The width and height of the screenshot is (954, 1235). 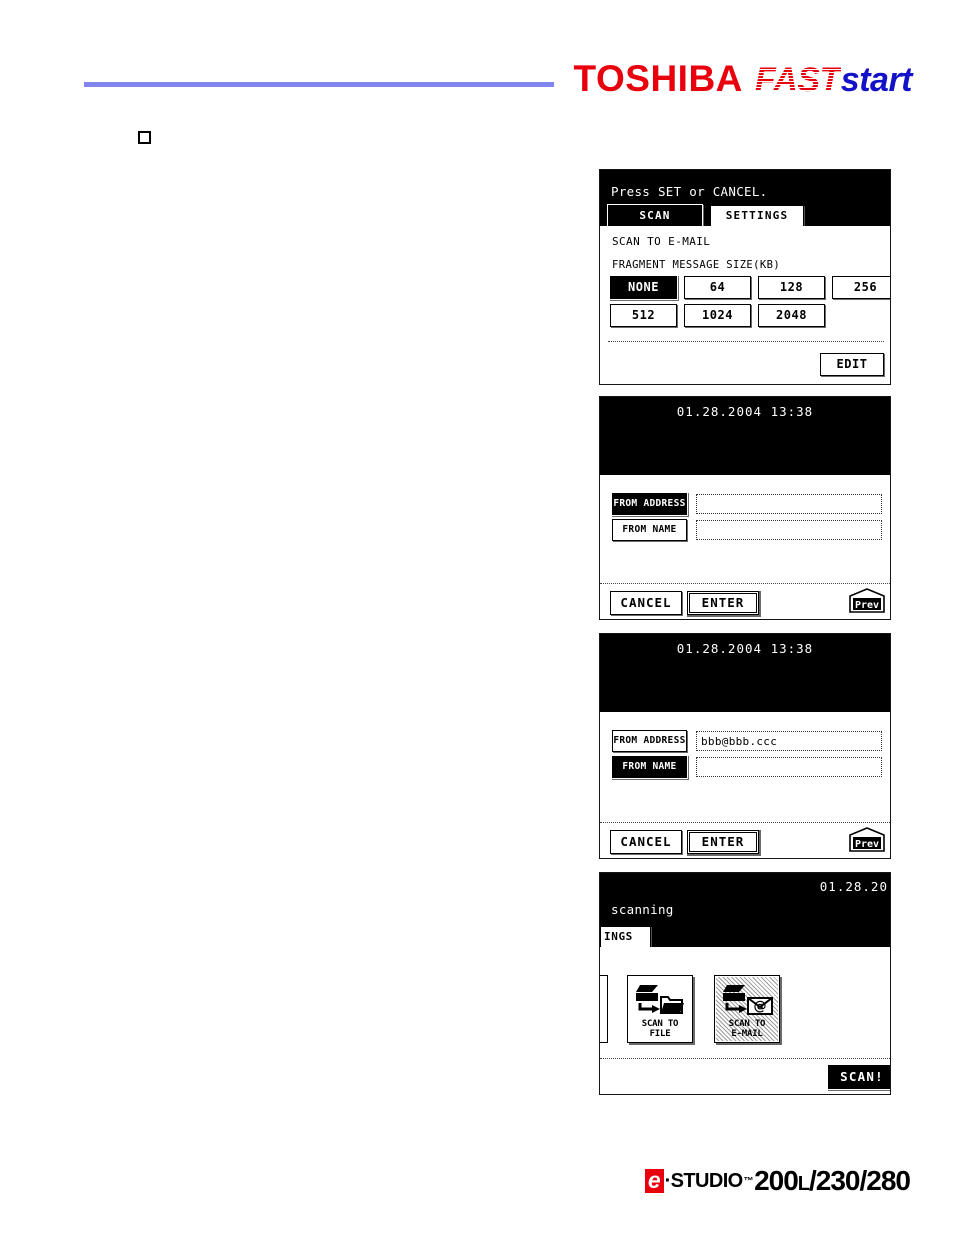 I want to click on lcd-clock: 01.28.20, so click(x=853, y=886).